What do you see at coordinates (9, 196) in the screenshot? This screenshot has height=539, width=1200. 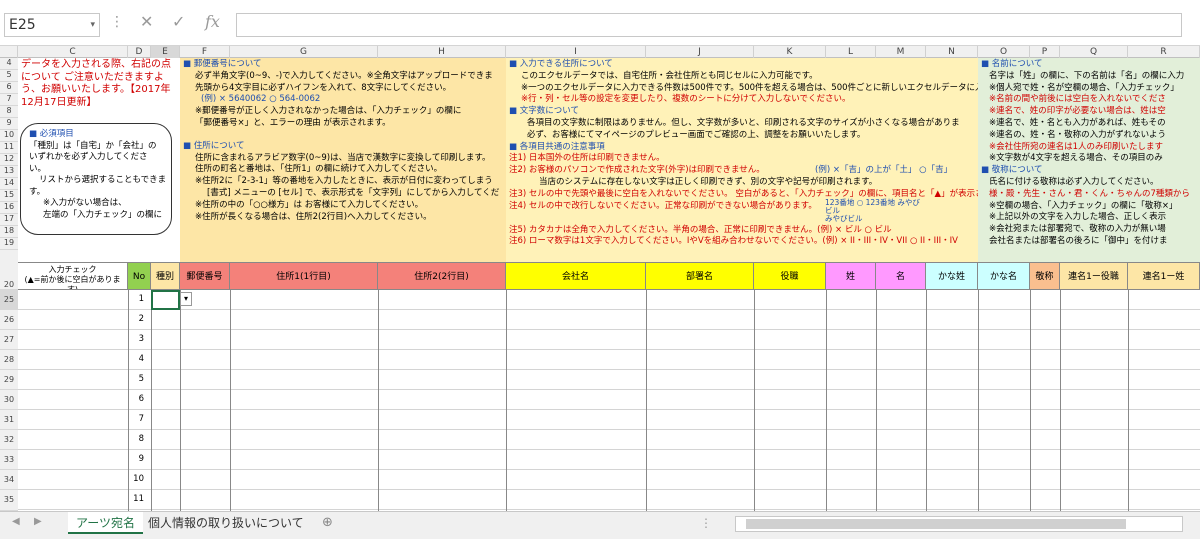 I see `row-header: 15` at bounding box center [9, 196].